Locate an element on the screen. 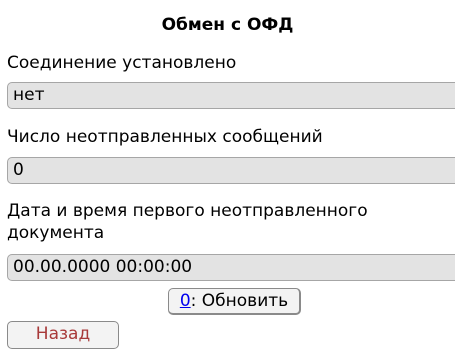 The image size is (455, 349). connection-label: Соединение установлено is located at coordinates (122, 63).